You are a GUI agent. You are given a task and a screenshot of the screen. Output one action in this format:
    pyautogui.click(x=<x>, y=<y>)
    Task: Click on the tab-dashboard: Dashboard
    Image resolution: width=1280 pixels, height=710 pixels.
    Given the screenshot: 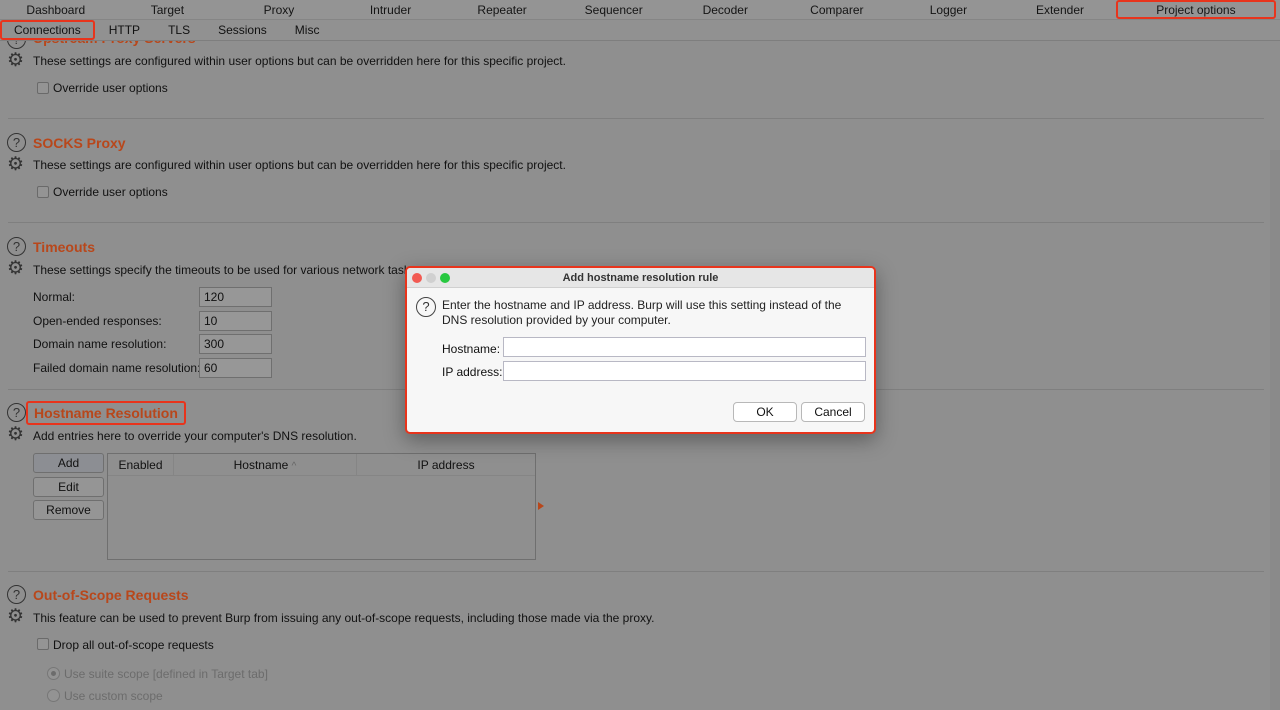 What is the action you would take?
    pyautogui.click(x=56, y=9)
    